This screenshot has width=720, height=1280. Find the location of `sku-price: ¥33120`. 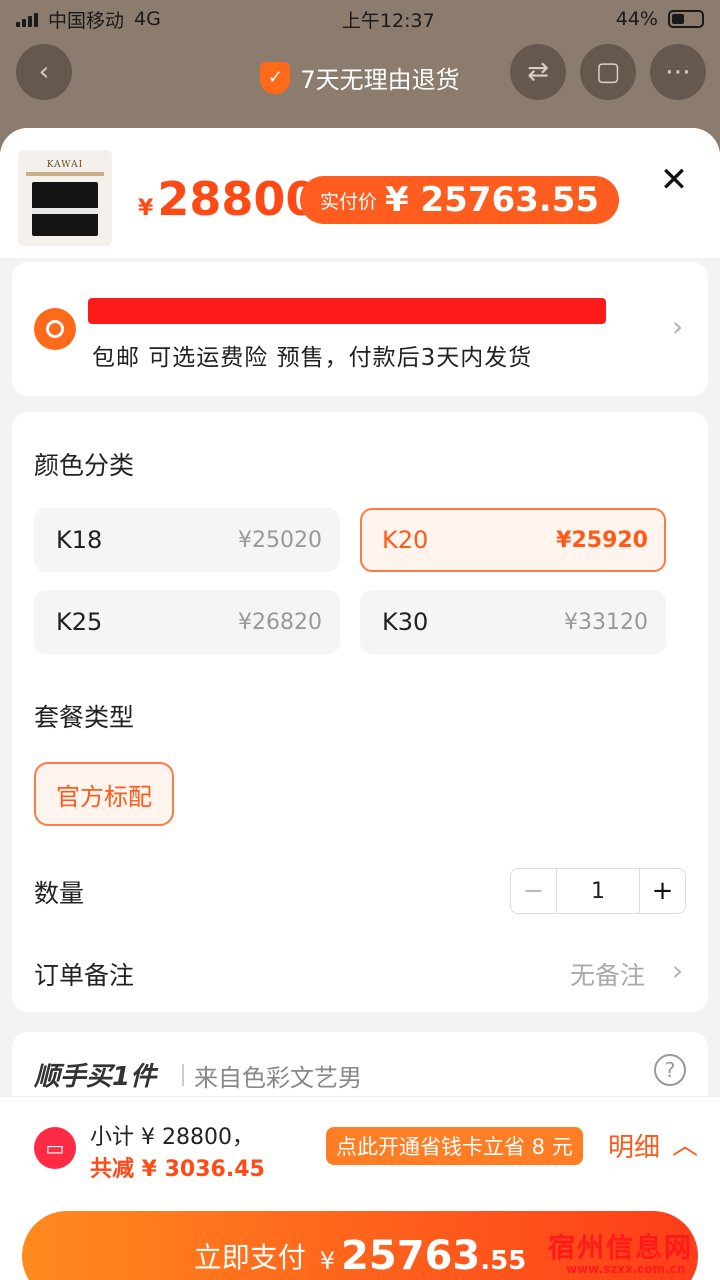

sku-price: ¥33120 is located at coordinates (606, 622).